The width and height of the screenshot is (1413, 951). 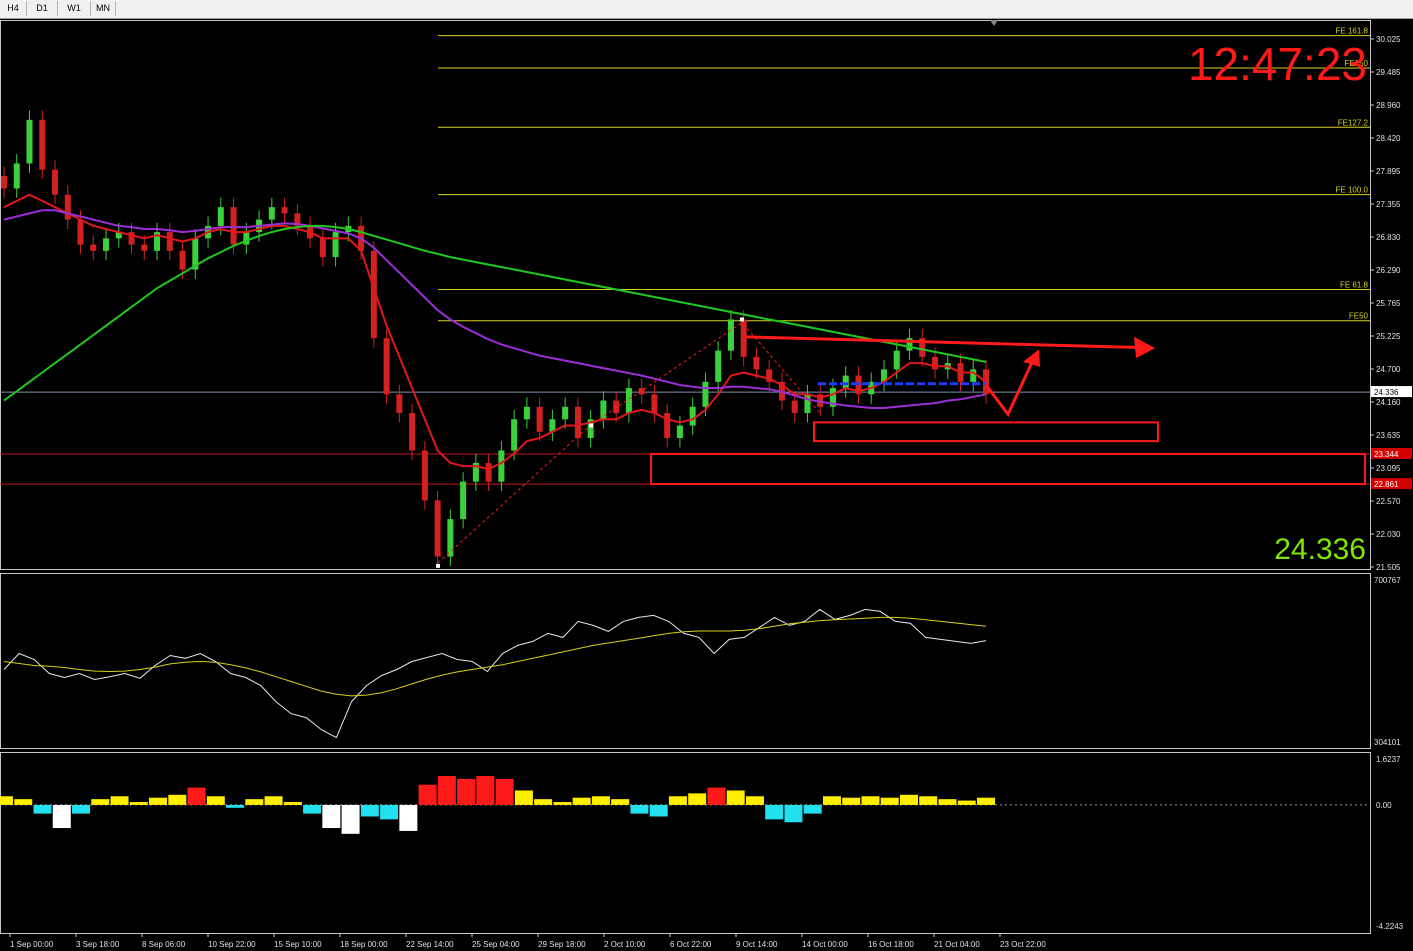 What do you see at coordinates (1277, 64) in the screenshot?
I see `server-clock: 12:47:23` at bounding box center [1277, 64].